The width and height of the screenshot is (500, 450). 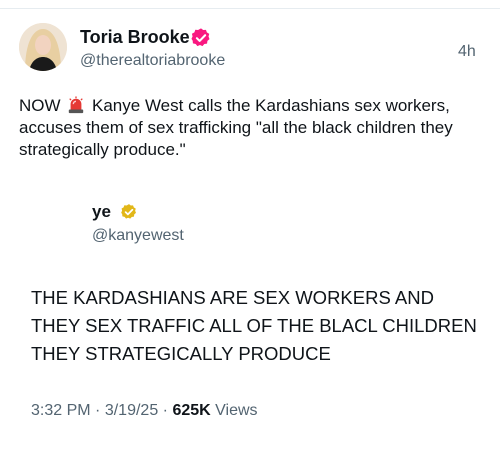 What do you see at coordinates (250, 8) in the screenshot?
I see `top-divider` at bounding box center [250, 8].